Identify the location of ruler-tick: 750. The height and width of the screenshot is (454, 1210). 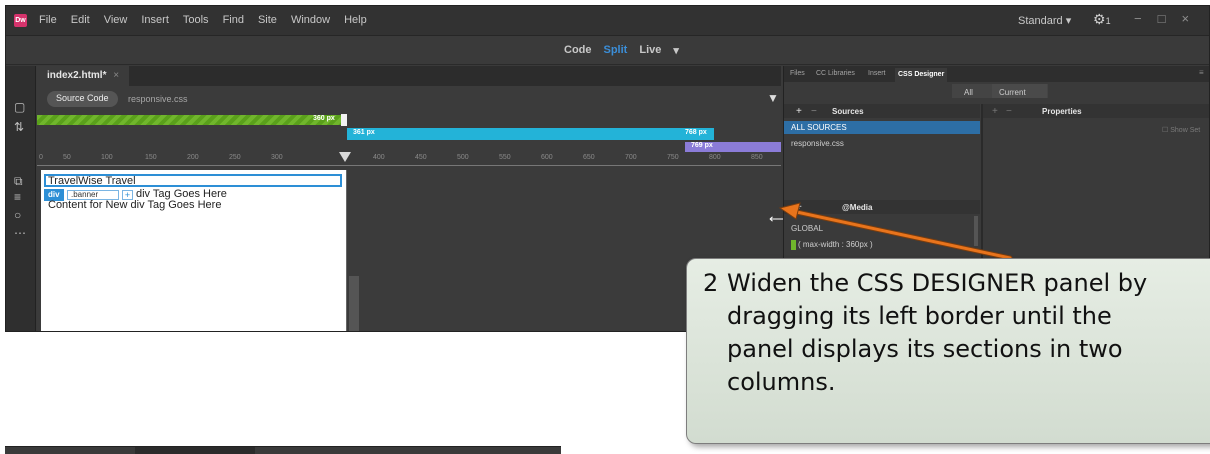
(673, 157).